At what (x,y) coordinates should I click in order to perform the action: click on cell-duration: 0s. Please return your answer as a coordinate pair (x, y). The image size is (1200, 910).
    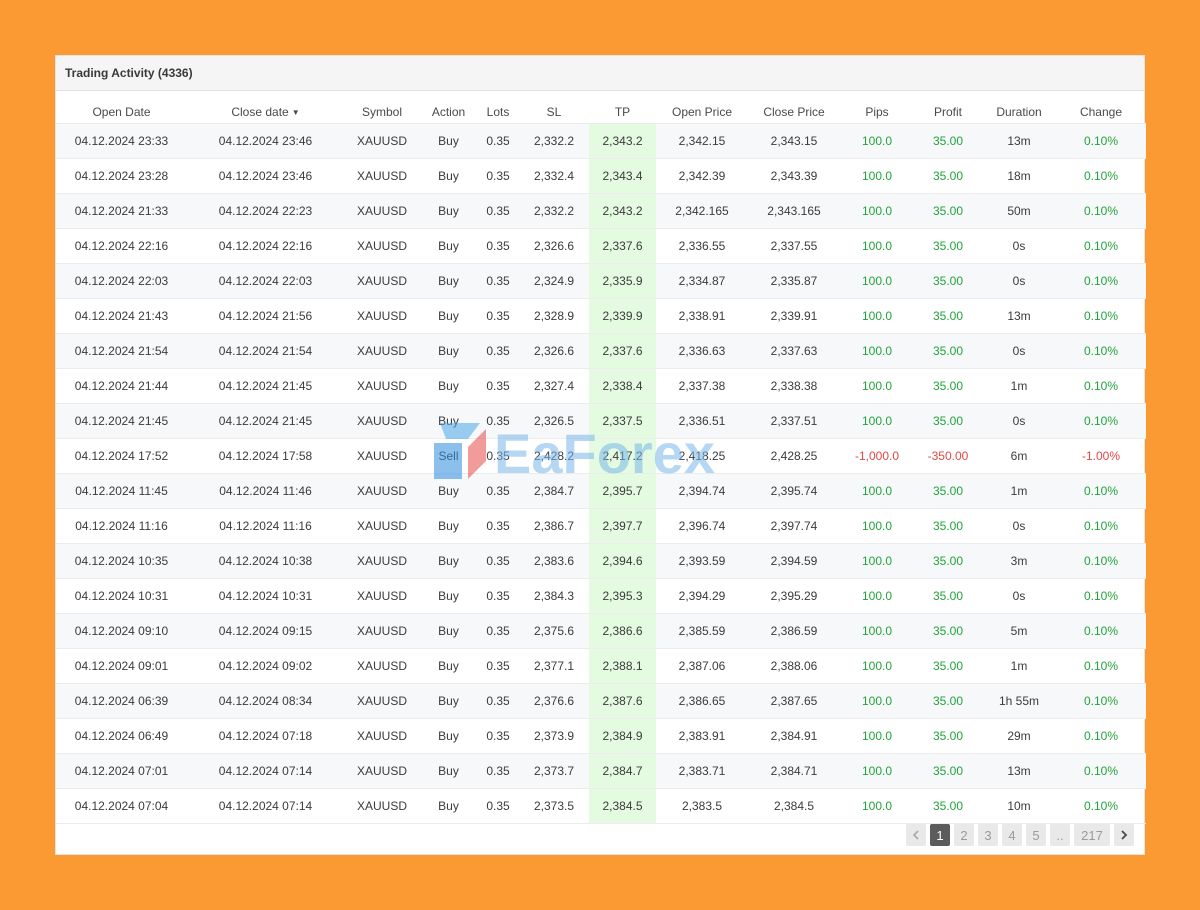
    Looking at the image, I should click on (1019, 421).